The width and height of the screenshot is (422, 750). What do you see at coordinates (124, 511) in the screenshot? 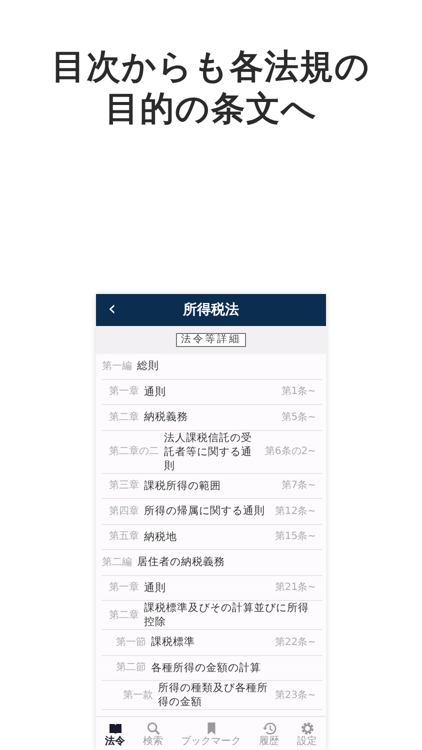
I see `section-label: 第四章` at bounding box center [124, 511].